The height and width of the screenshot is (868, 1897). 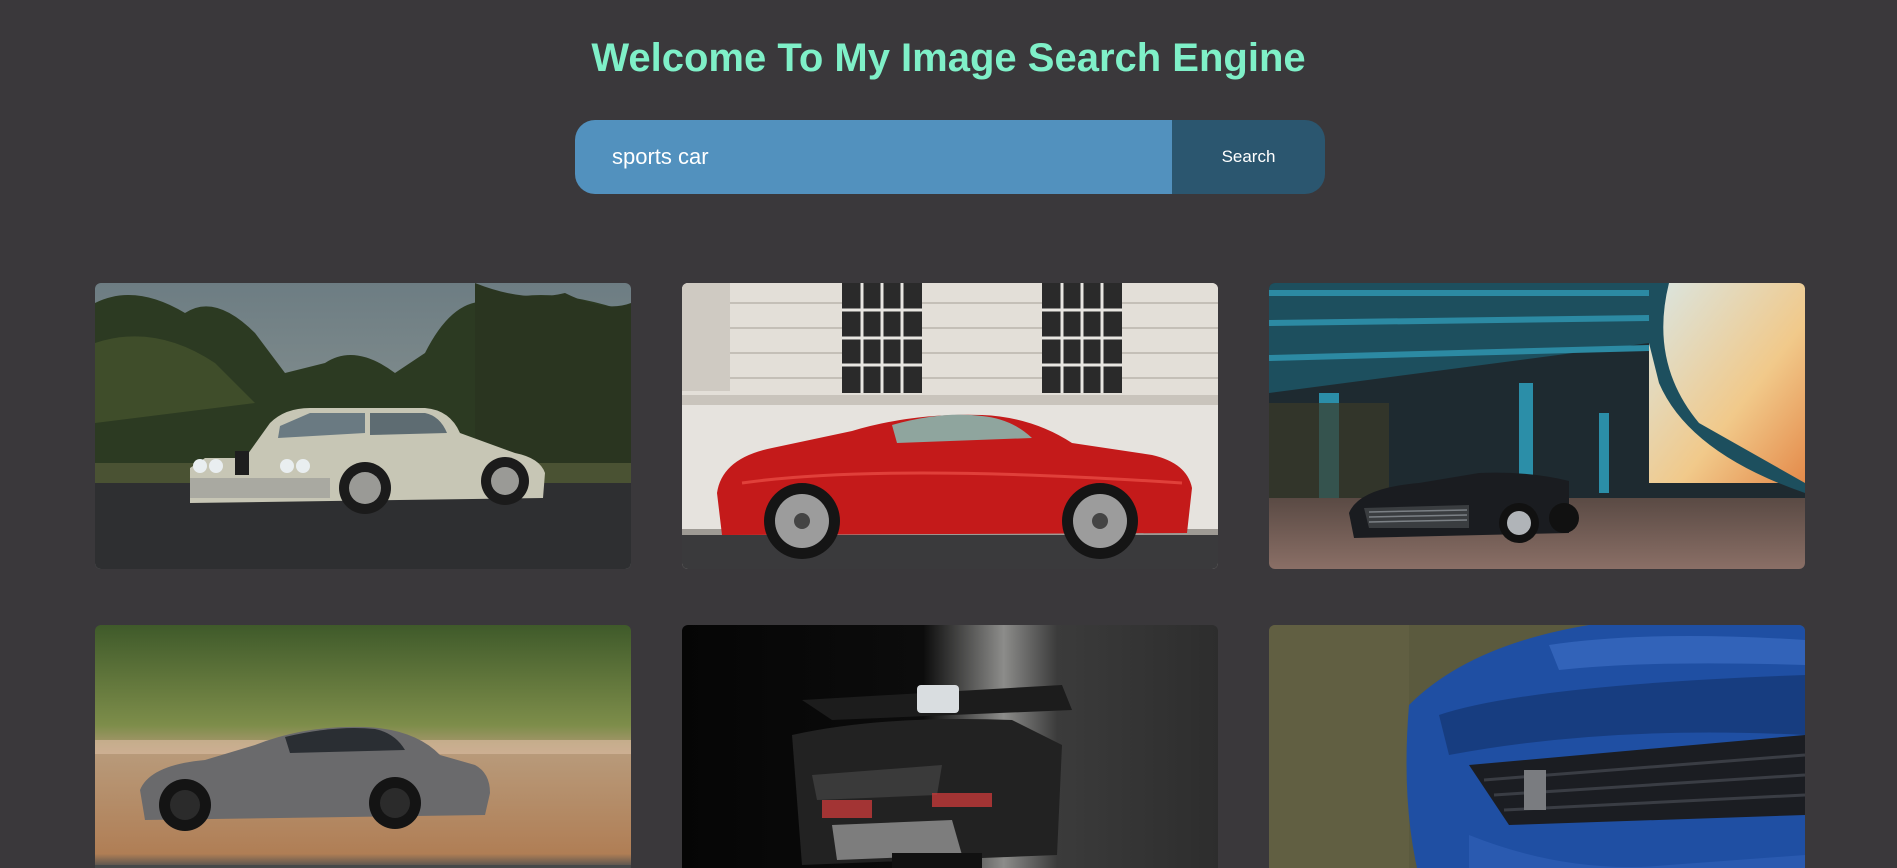 What do you see at coordinates (1248, 157) in the screenshot?
I see `search-button: Search` at bounding box center [1248, 157].